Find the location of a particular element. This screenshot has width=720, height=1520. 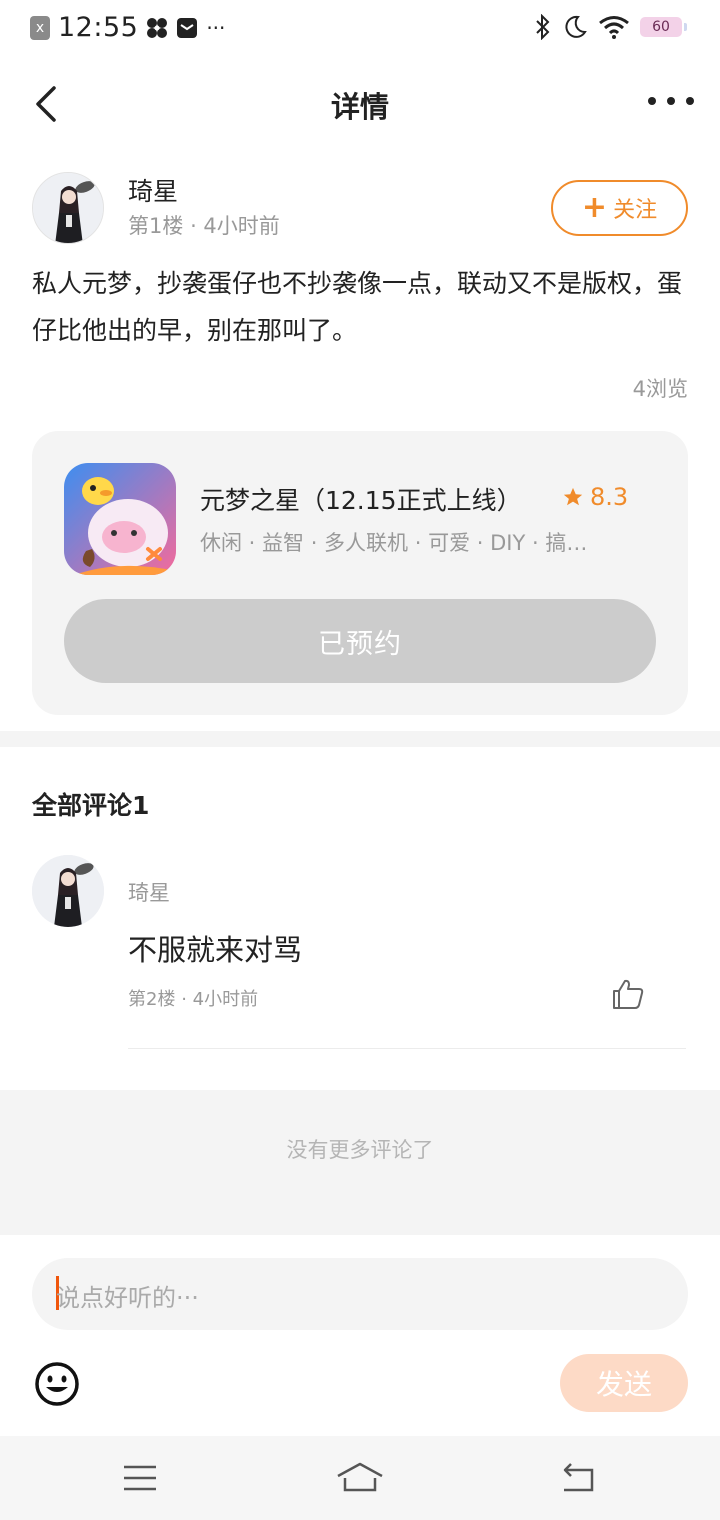

mail-icon is located at coordinates (187, 27).